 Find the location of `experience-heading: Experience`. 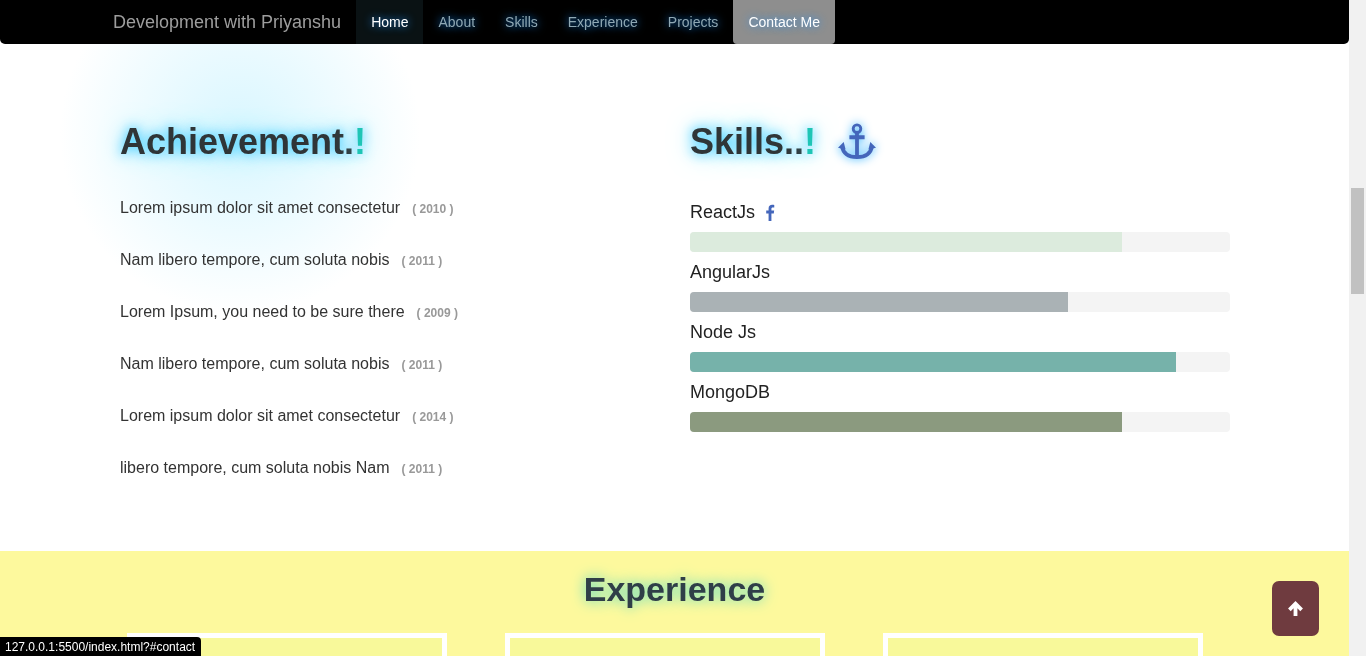

experience-heading: Experience is located at coordinates (674, 589).